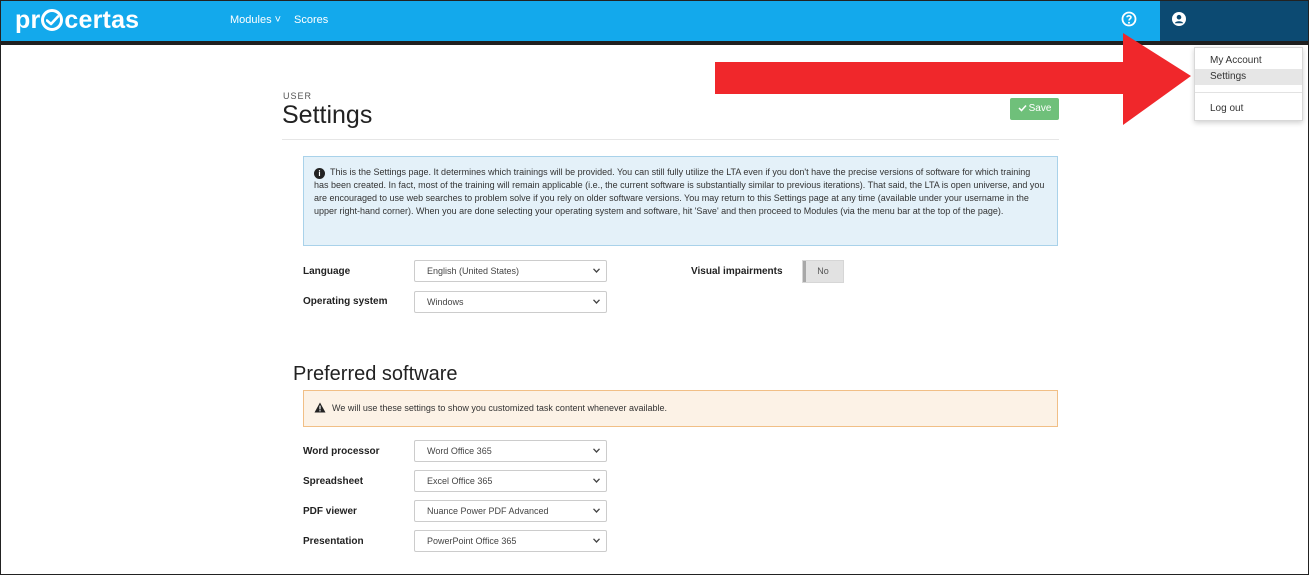 The height and width of the screenshot is (575, 1309). What do you see at coordinates (473, 271) in the screenshot?
I see `language-select-value: English (United States)` at bounding box center [473, 271].